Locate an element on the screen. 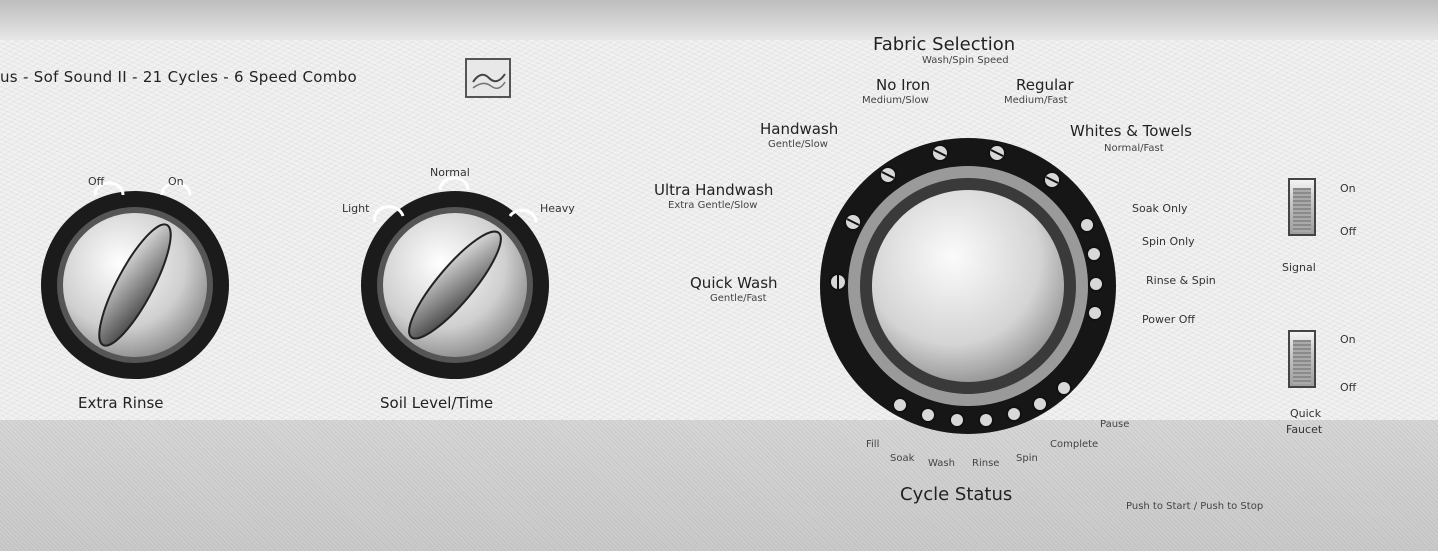 Image resolution: width=1438 pixels, height=551 pixels. status-rinse: Rinse is located at coordinates (986, 463).